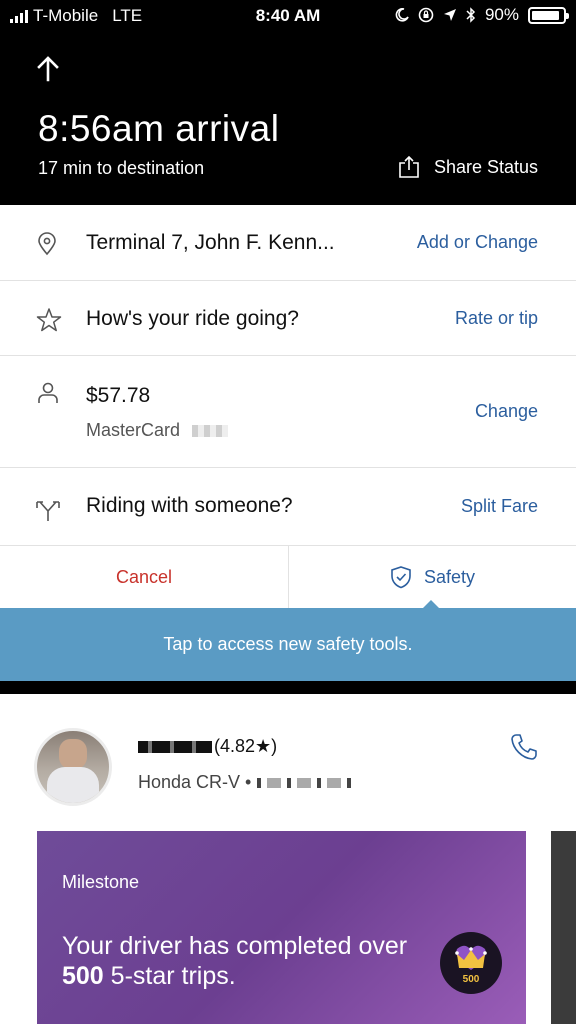 This screenshot has width=576, height=1024. Describe the element at coordinates (73, 767) in the screenshot. I see `driver-avatar` at that location.